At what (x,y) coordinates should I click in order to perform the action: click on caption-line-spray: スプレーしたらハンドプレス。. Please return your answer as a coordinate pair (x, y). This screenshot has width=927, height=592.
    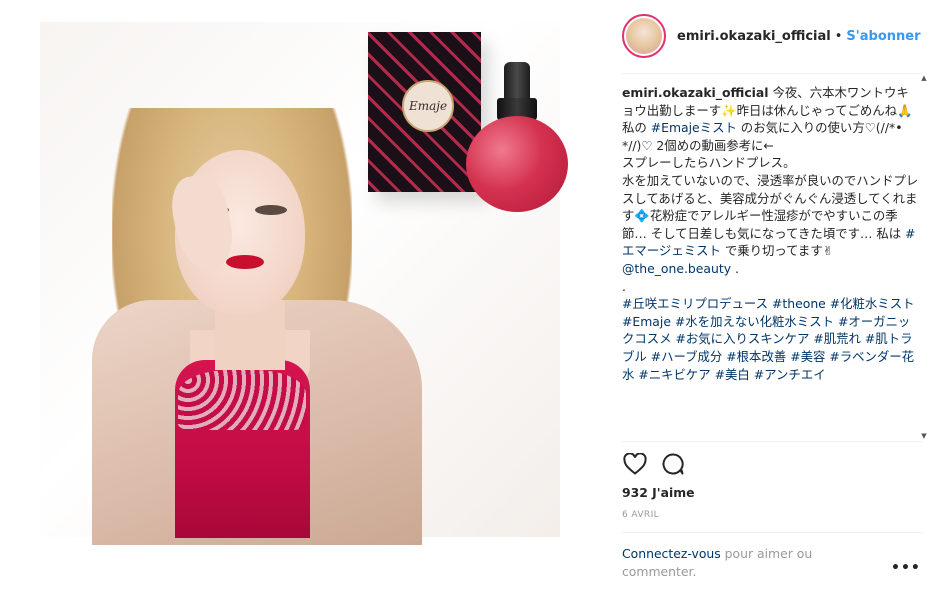
    Looking at the image, I should click on (709, 163).